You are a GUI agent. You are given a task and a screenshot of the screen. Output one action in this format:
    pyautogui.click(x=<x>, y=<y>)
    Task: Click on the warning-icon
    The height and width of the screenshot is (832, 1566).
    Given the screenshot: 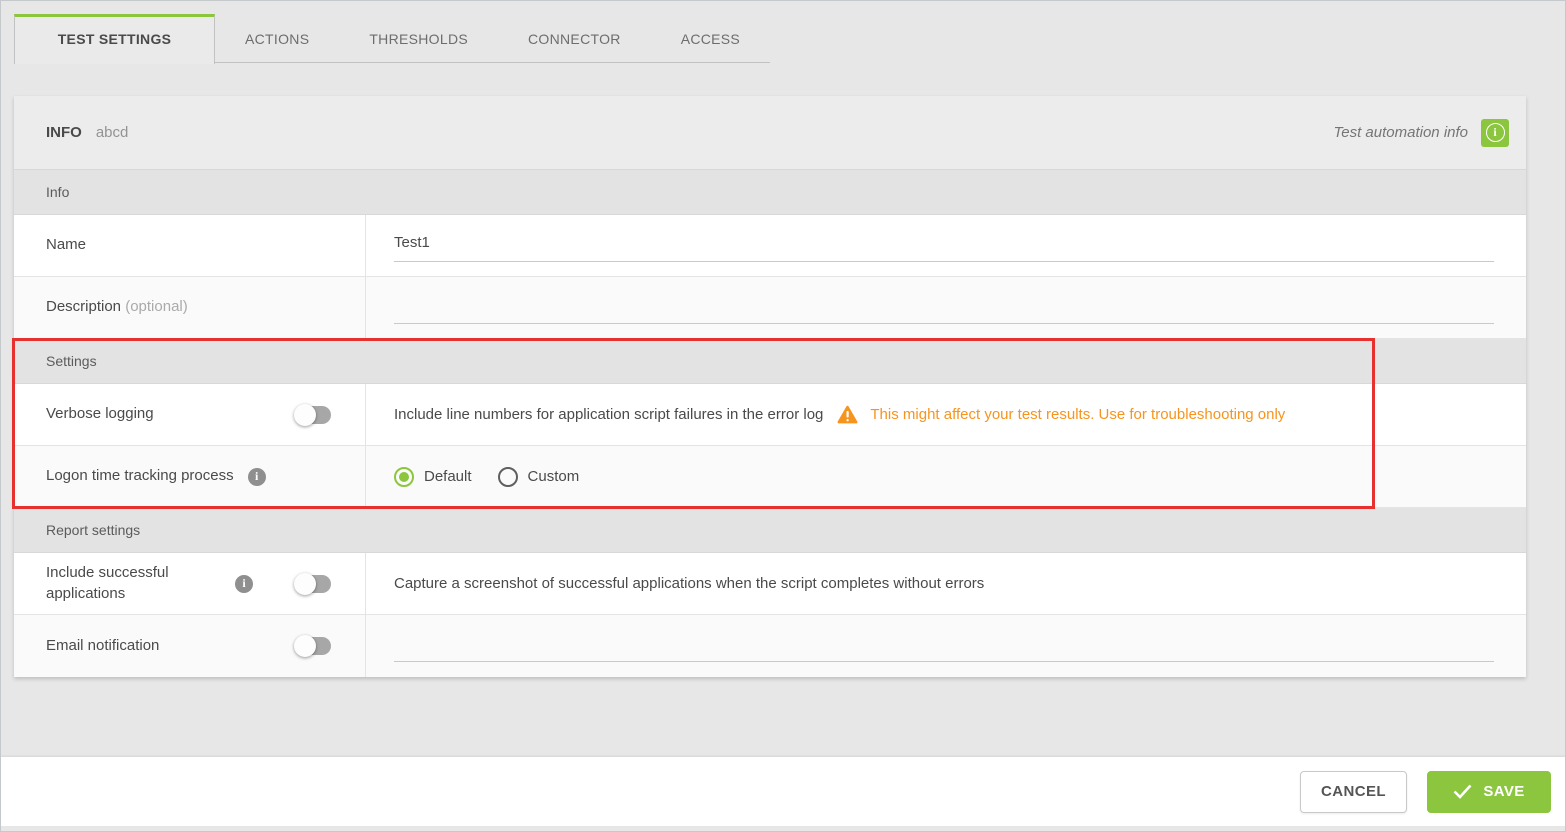 What is the action you would take?
    pyautogui.click(x=847, y=414)
    